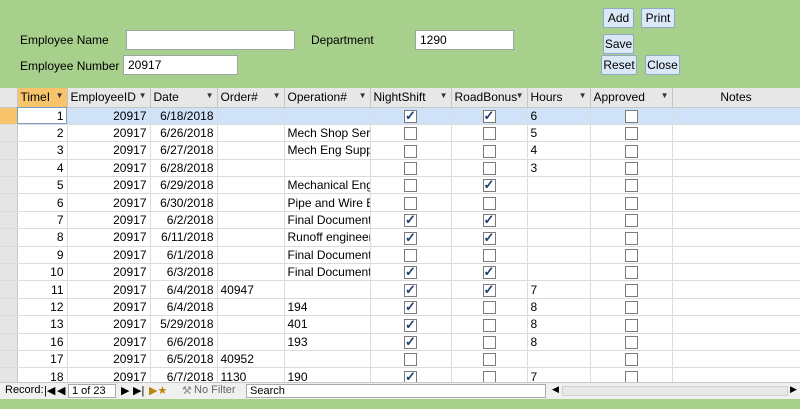 This screenshot has height=409, width=800. I want to click on column-header-approved: Approved ▼, so click(631, 98).